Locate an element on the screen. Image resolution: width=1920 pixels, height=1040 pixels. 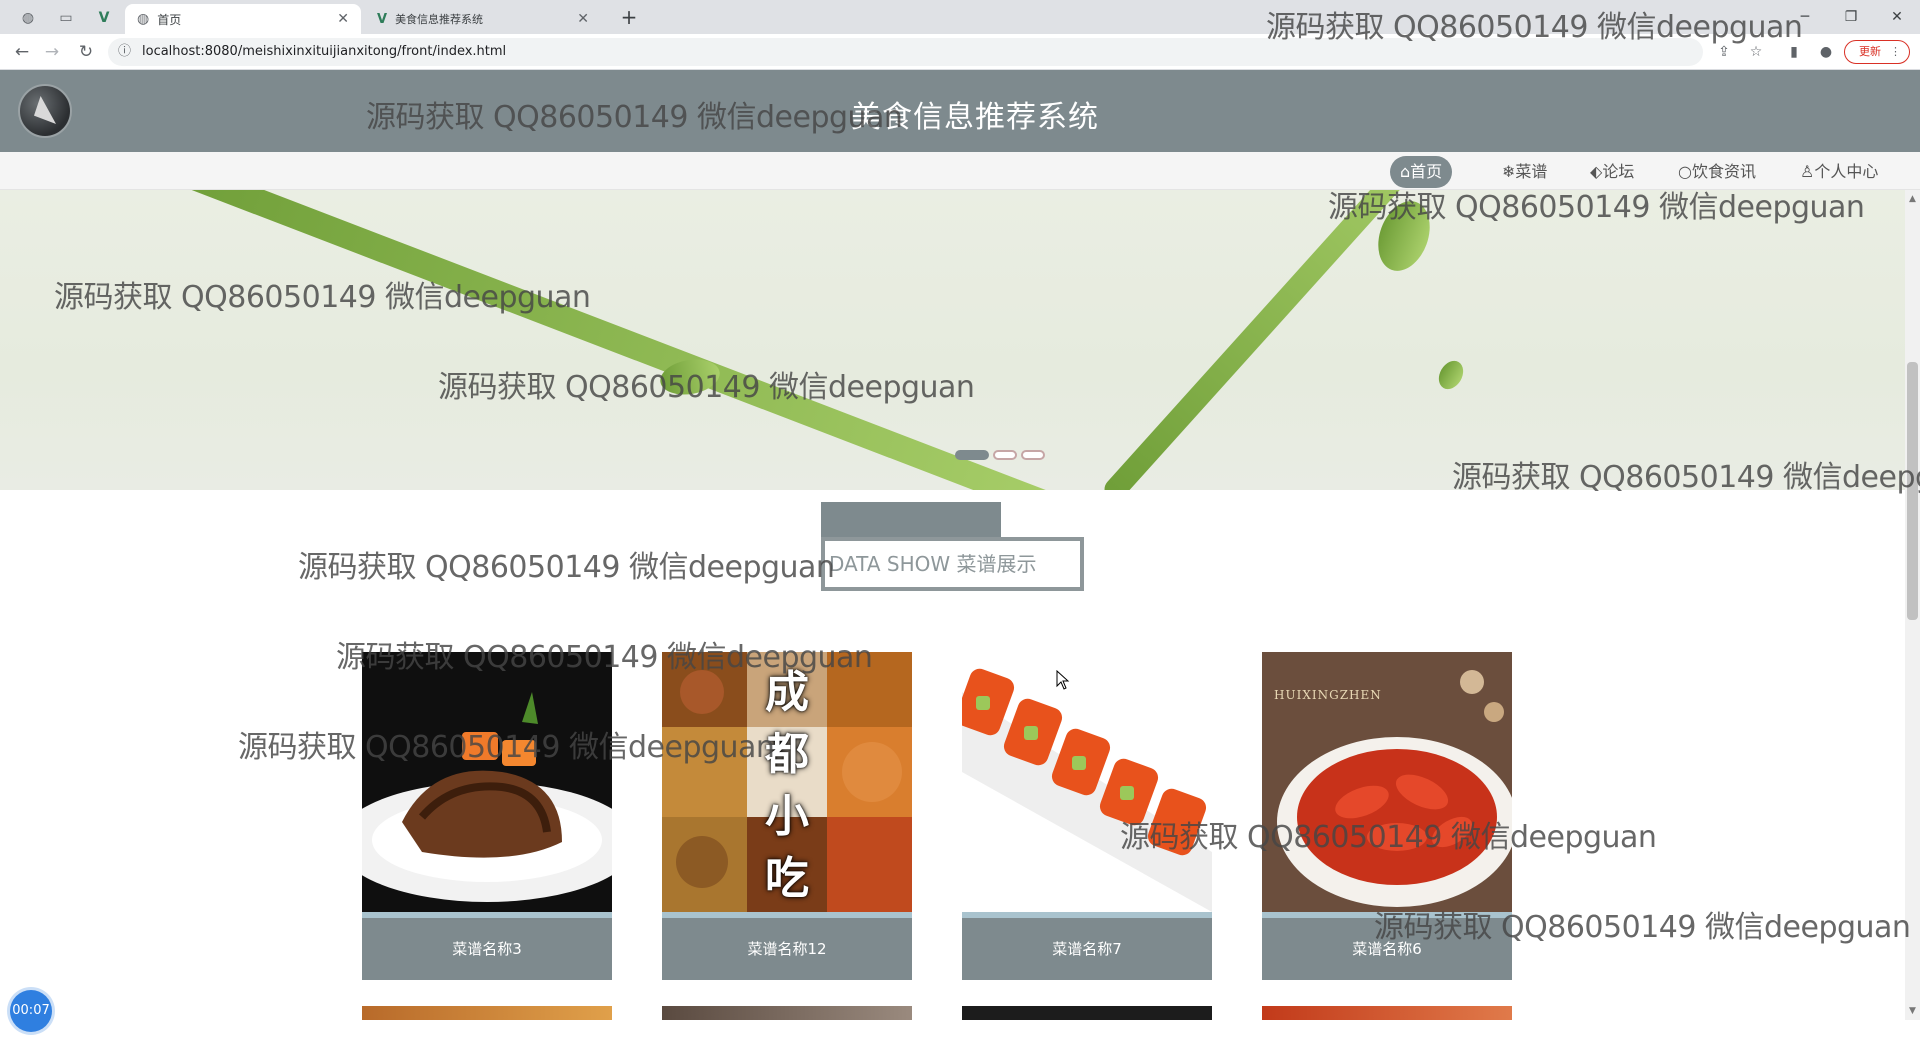
section-title: DATA SHOW 菜谱展示 is located at coordinates (952, 564).